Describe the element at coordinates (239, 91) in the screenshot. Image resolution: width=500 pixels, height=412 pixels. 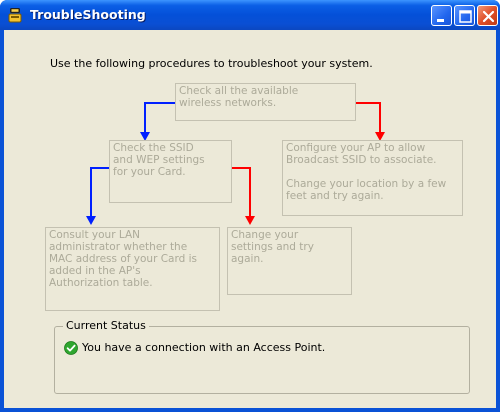
I see `step-text: Check all the available` at that location.